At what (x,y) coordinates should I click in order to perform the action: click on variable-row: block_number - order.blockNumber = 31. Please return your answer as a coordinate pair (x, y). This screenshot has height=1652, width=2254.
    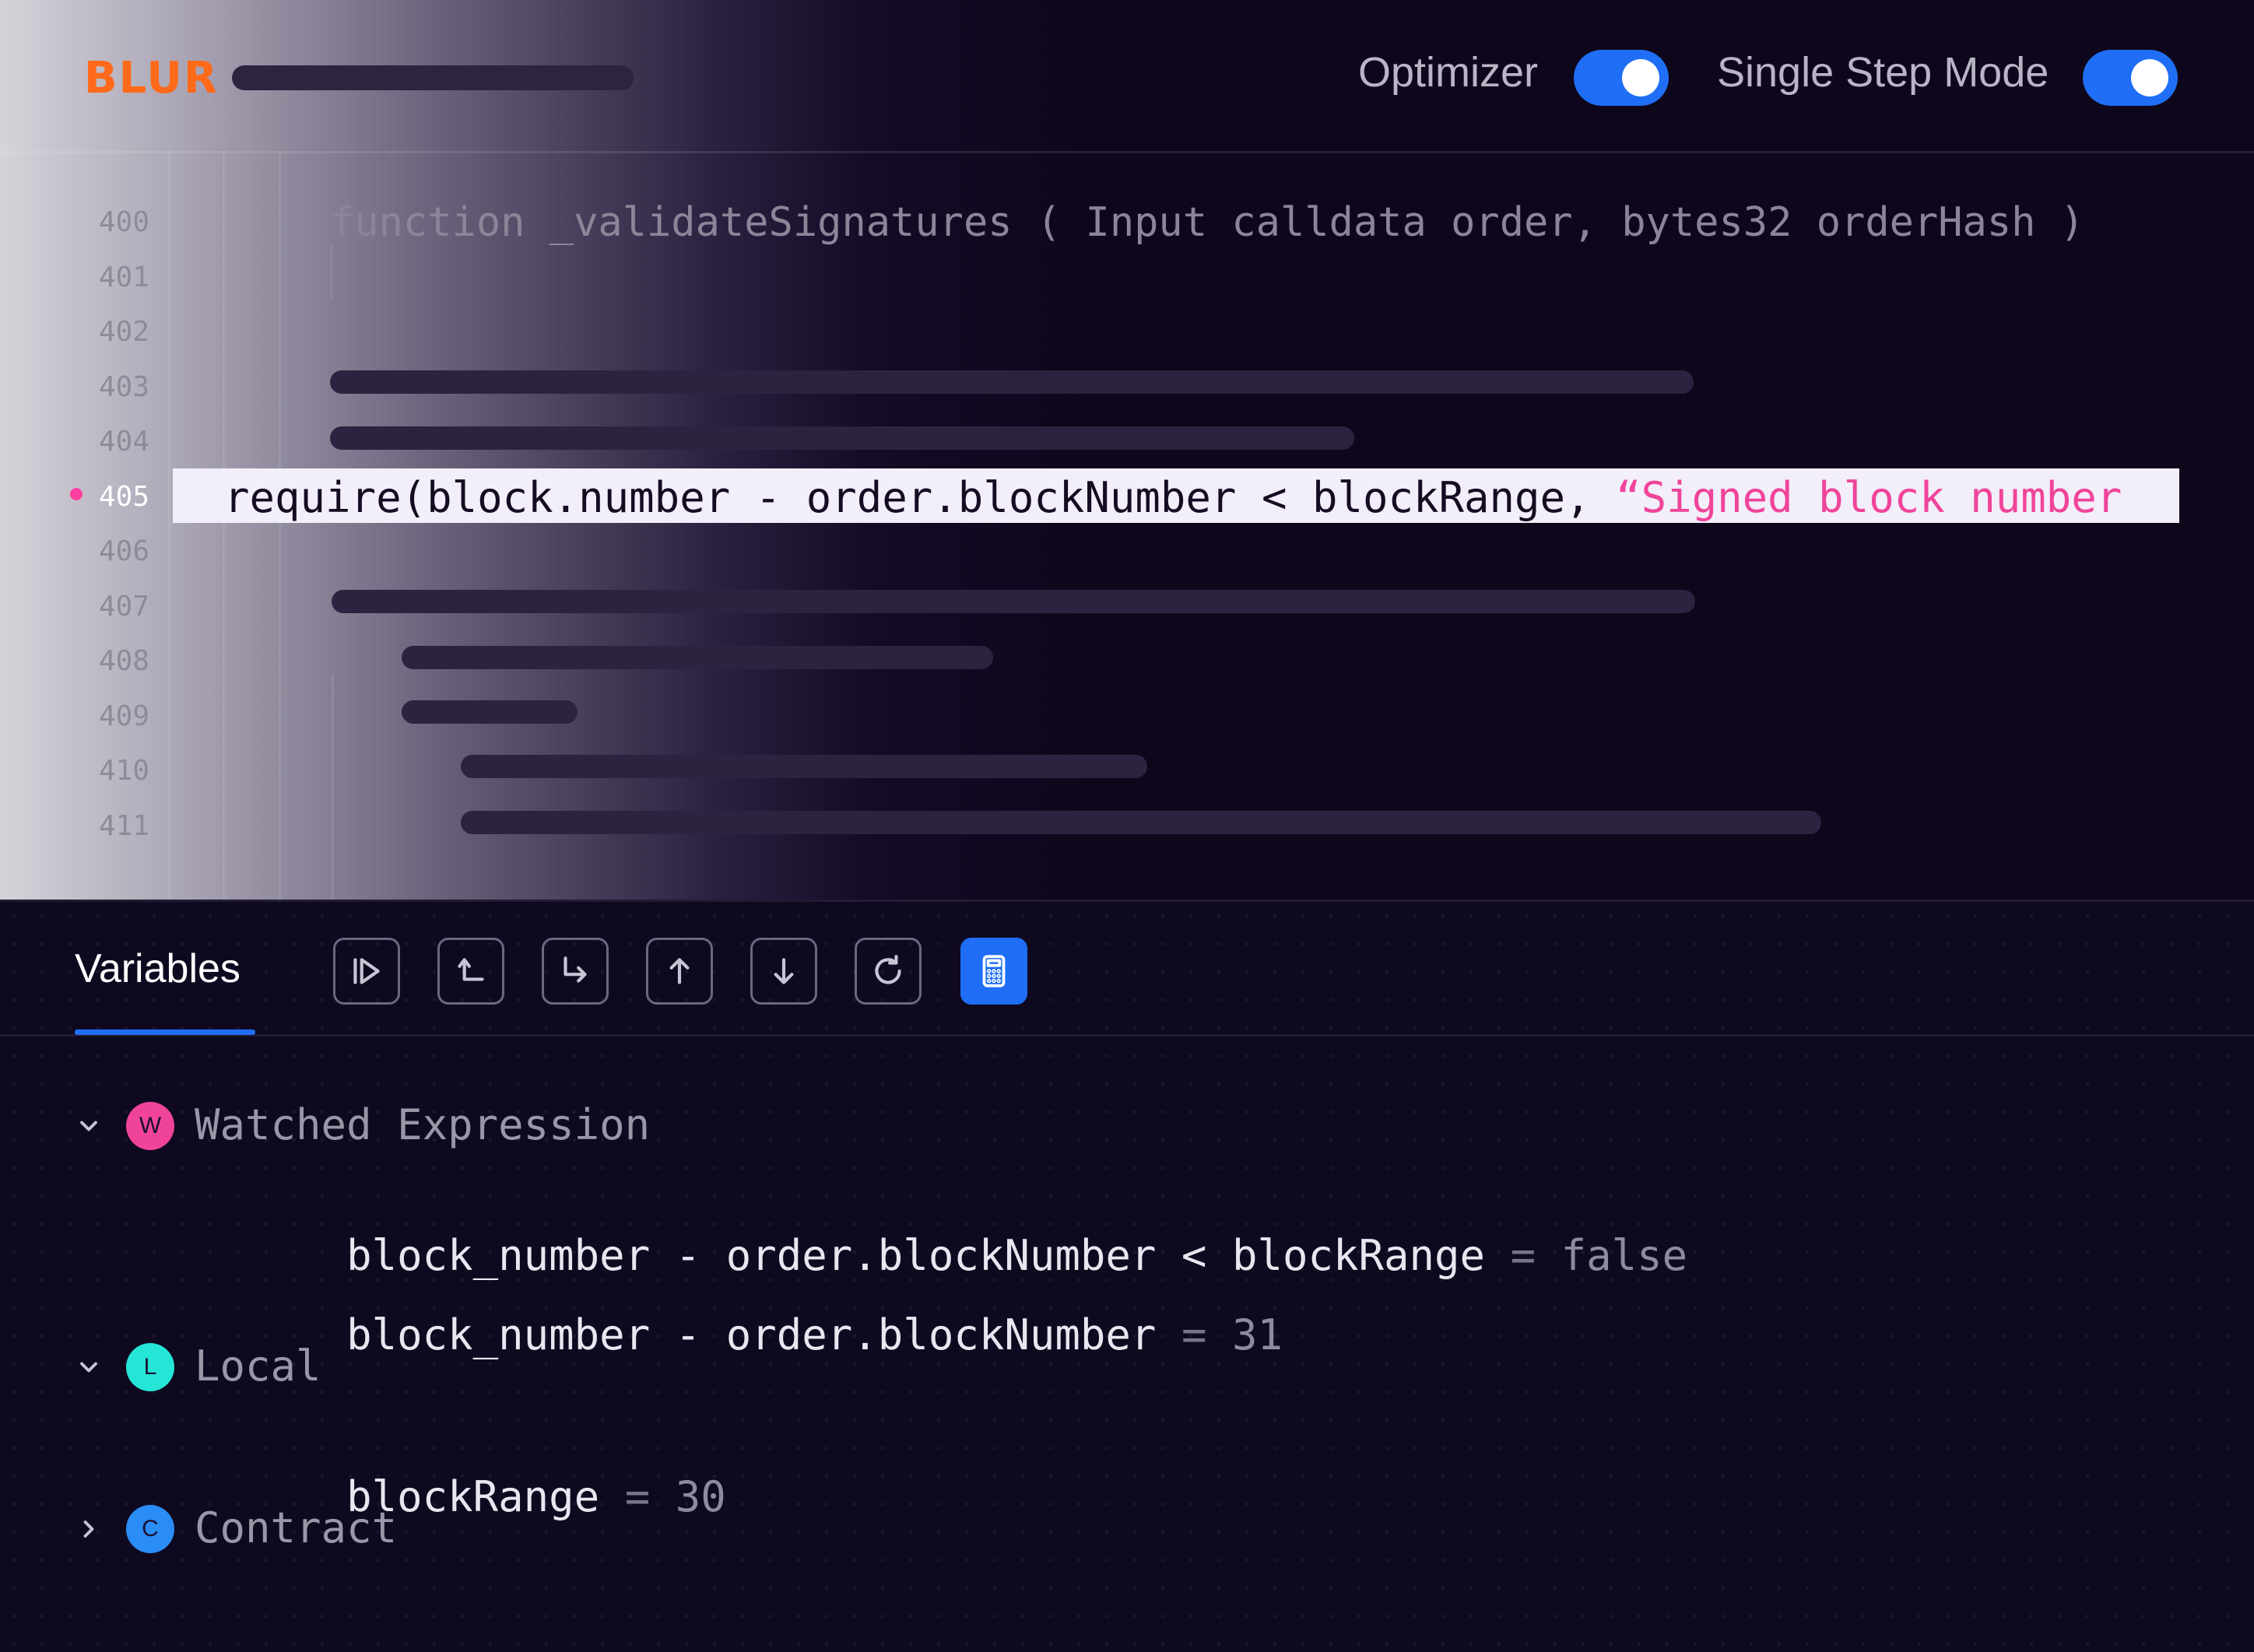
    Looking at the image, I should click on (739, 1335).